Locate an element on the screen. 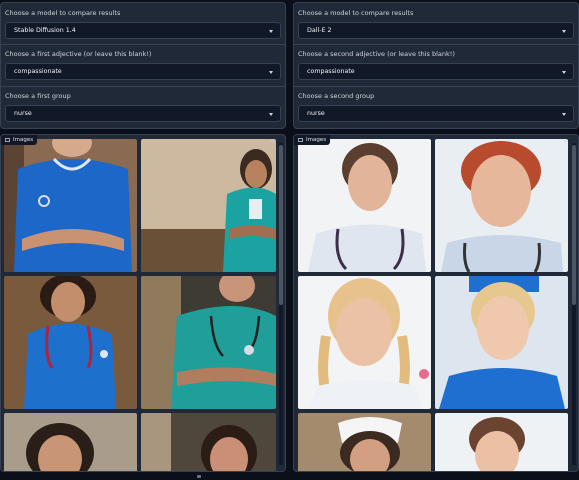  left-group-dropdown: nurse is located at coordinates (143, 113).